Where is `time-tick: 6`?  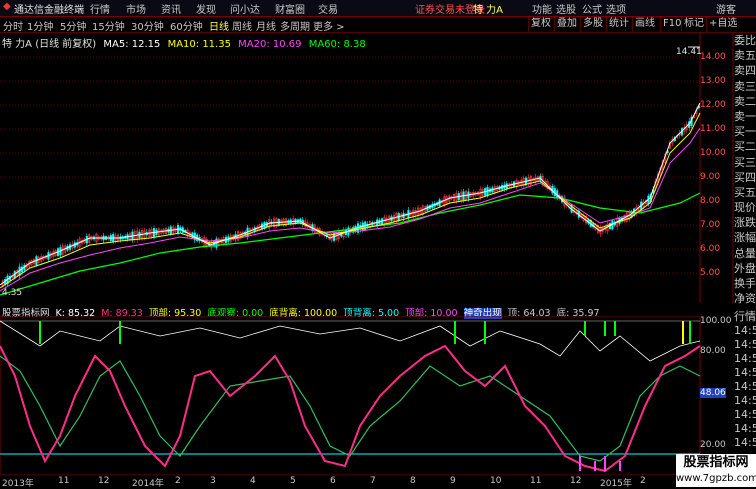 time-tick: 6 is located at coordinates (333, 481).